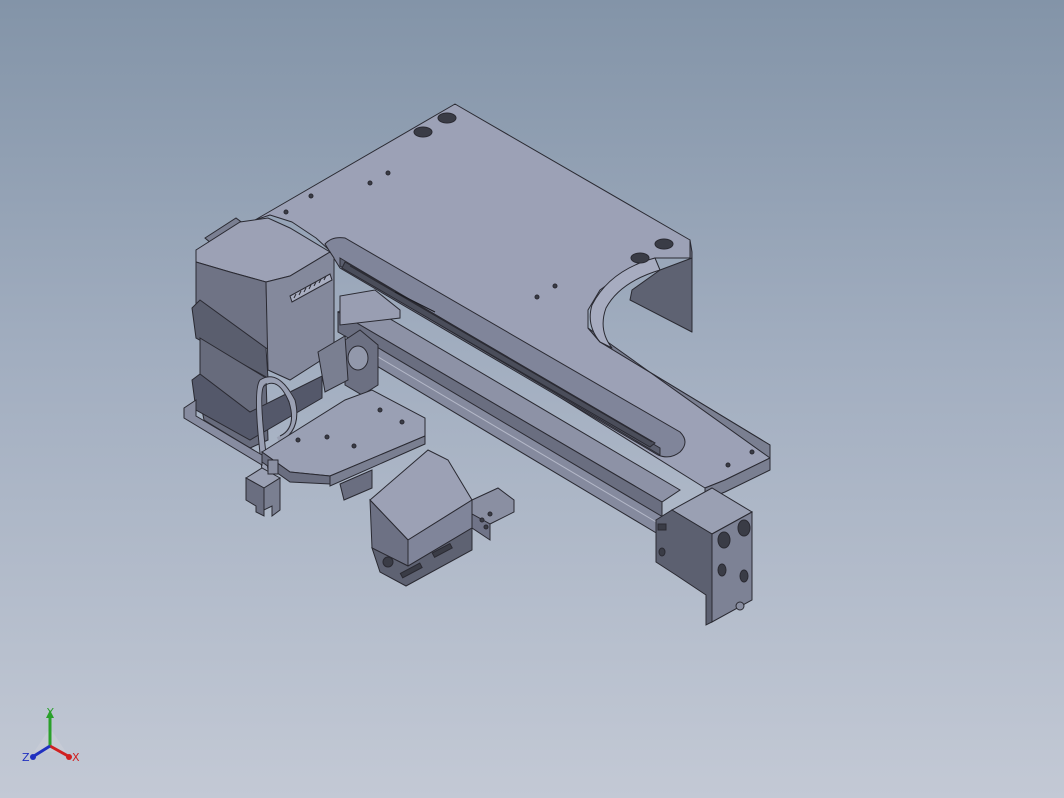 The height and width of the screenshot is (798, 1064). What do you see at coordinates (51, 735) in the screenshot?
I see `orientation-triad: Y Z X` at bounding box center [51, 735].